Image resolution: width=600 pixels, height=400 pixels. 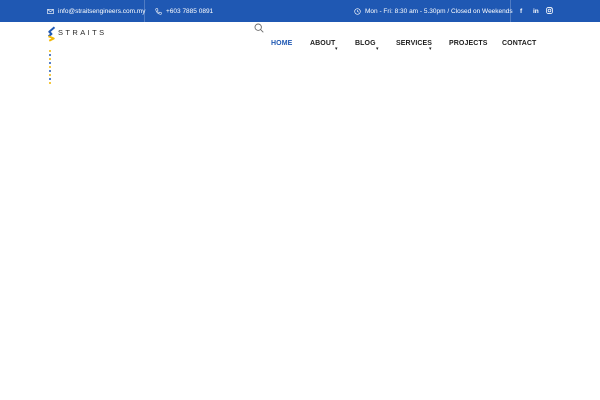 What do you see at coordinates (519, 43) in the screenshot?
I see `nav-contact: CONTACT` at bounding box center [519, 43].